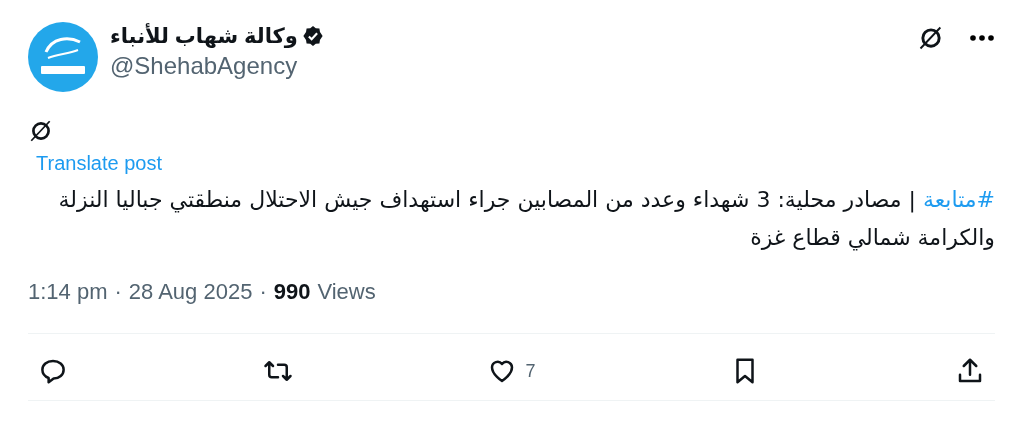 The image size is (1023, 438). Describe the element at coordinates (346, 292) in the screenshot. I see `views-label: Views` at that location.